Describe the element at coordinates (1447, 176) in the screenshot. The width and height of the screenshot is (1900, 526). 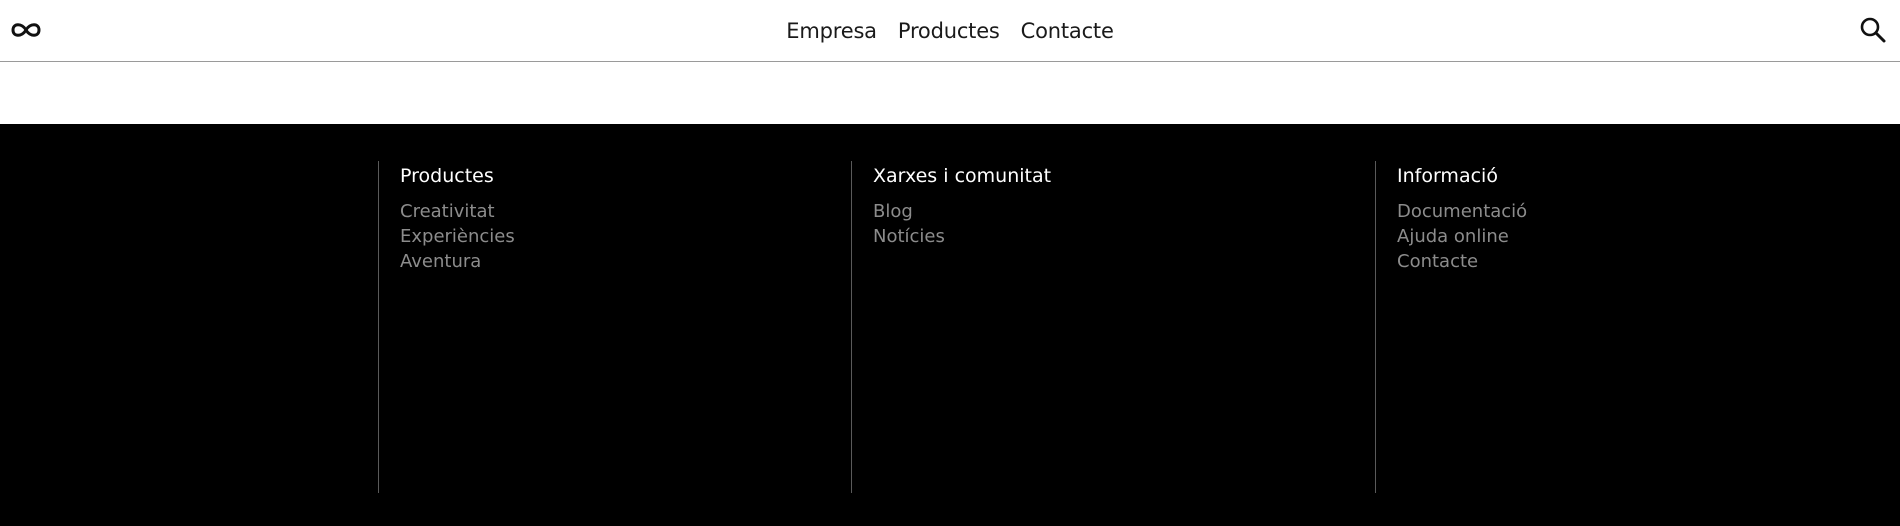
I see `footer-column-title: Informació` at that location.